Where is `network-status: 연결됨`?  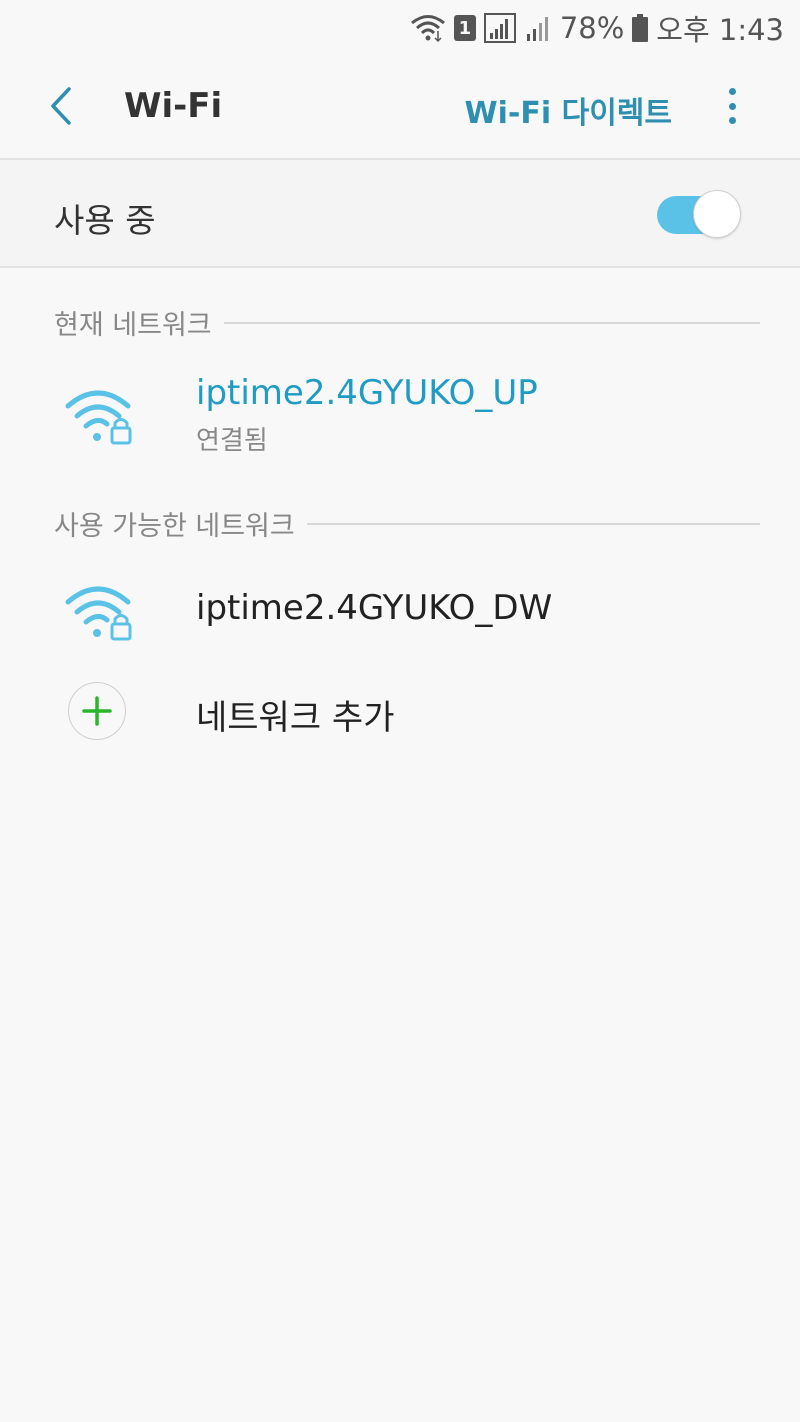
network-status: 연결됨 is located at coordinates (232, 441).